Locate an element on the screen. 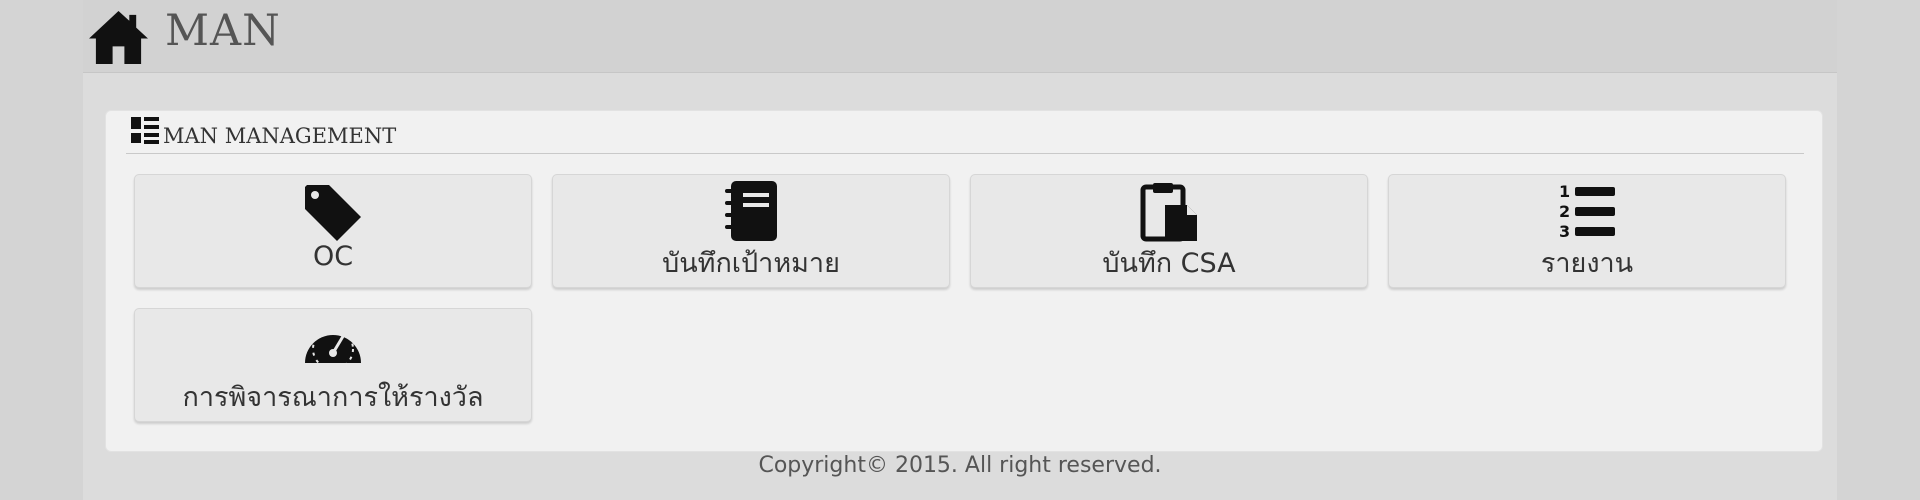 This screenshot has width=1920, height=500. clipboard-icon is located at coordinates (1168, 212).